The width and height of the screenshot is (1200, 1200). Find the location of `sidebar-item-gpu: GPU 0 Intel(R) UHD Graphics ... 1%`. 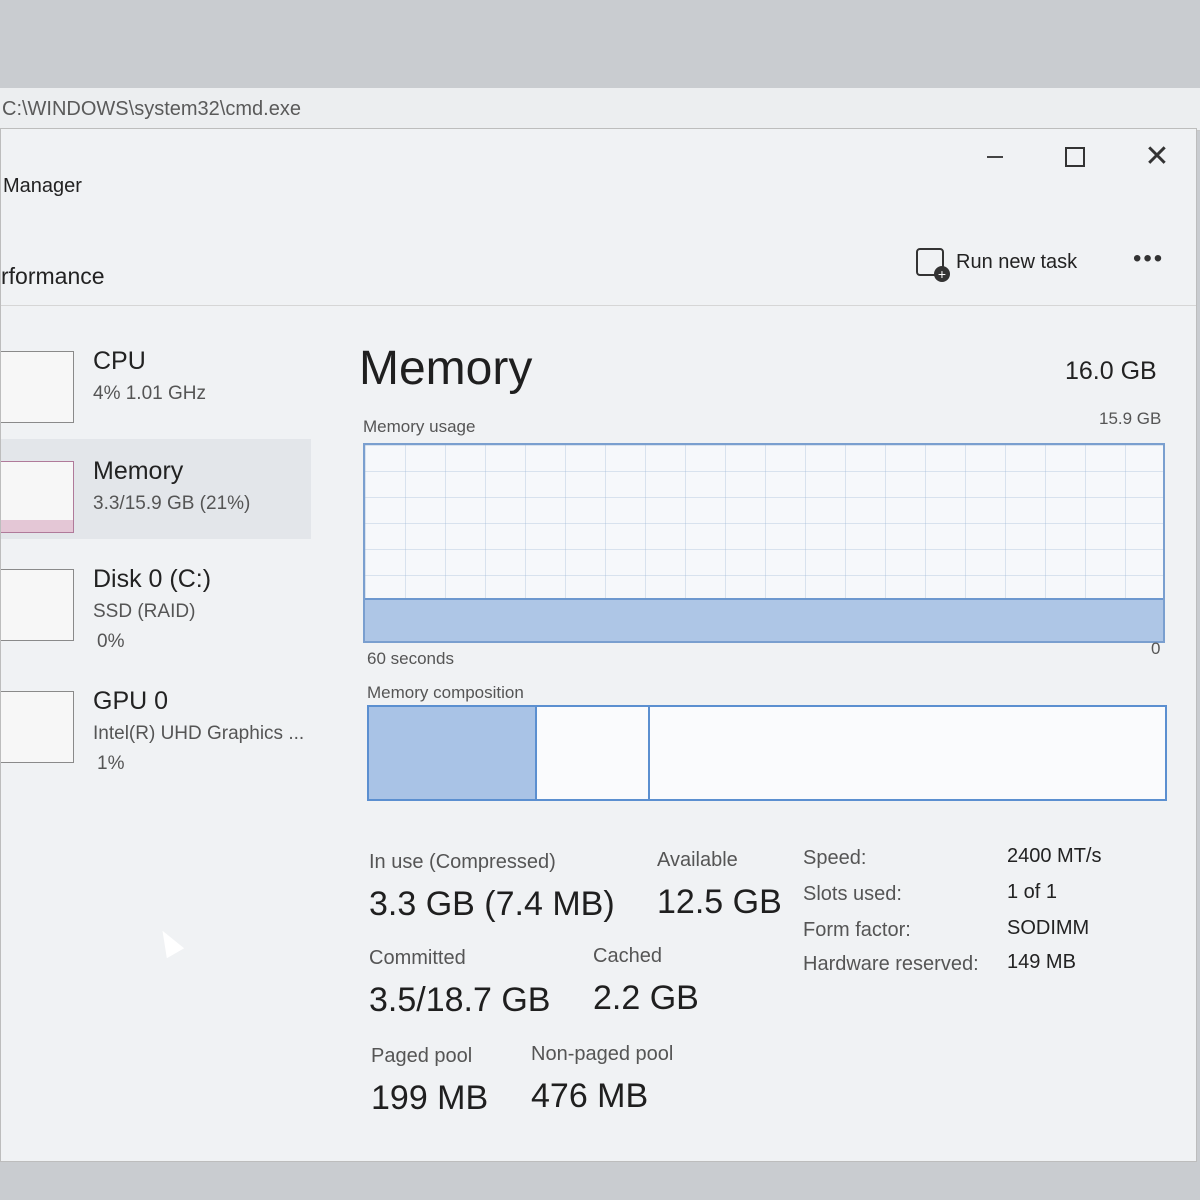

sidebar-item-gpu: GPU 0 Intel(R) UHD Graphics ... 1% is located at coordinates (156, 721).